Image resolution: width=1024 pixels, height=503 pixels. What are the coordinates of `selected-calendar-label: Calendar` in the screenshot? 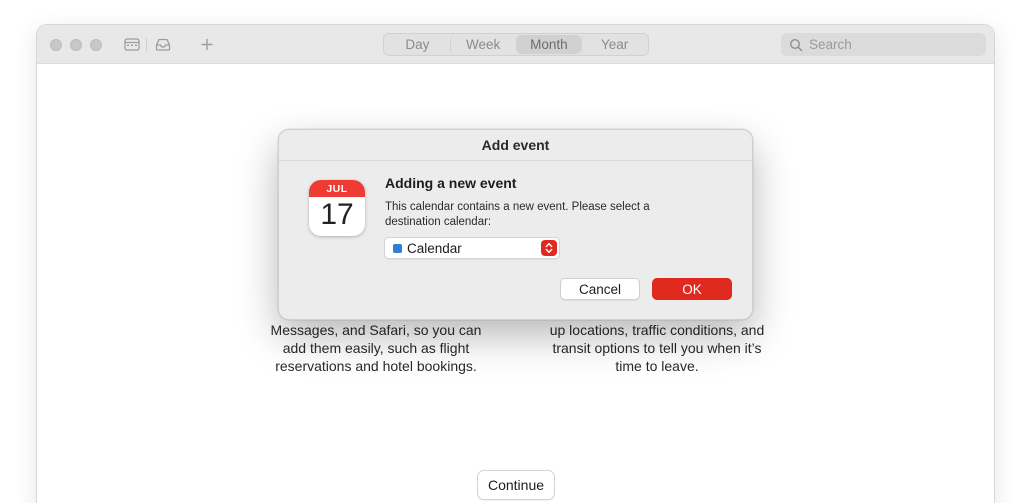 It's located at (434, 248).